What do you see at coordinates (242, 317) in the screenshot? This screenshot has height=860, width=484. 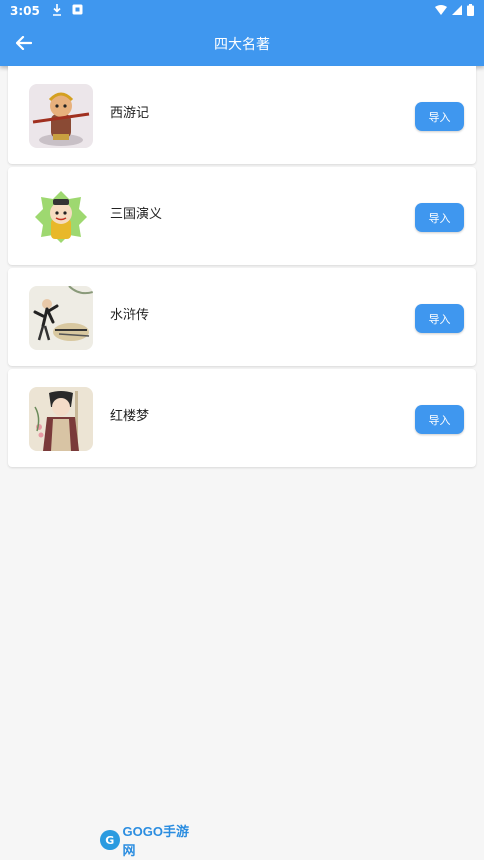 I see `list-item: 水浒传 导入` at bounding box center [242, 317].